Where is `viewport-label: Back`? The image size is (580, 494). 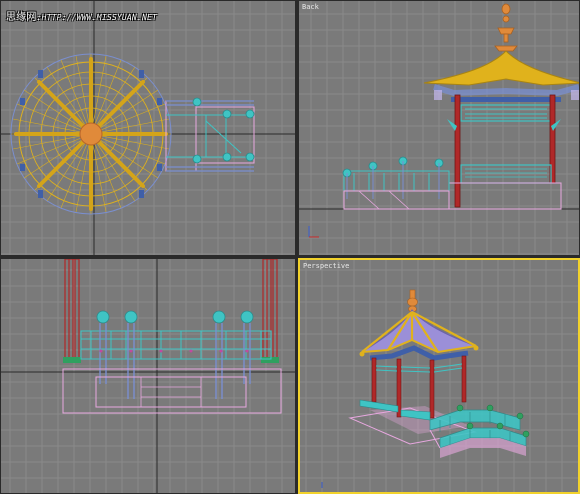 viewport-label: Back is located at coordinates (310, 7).